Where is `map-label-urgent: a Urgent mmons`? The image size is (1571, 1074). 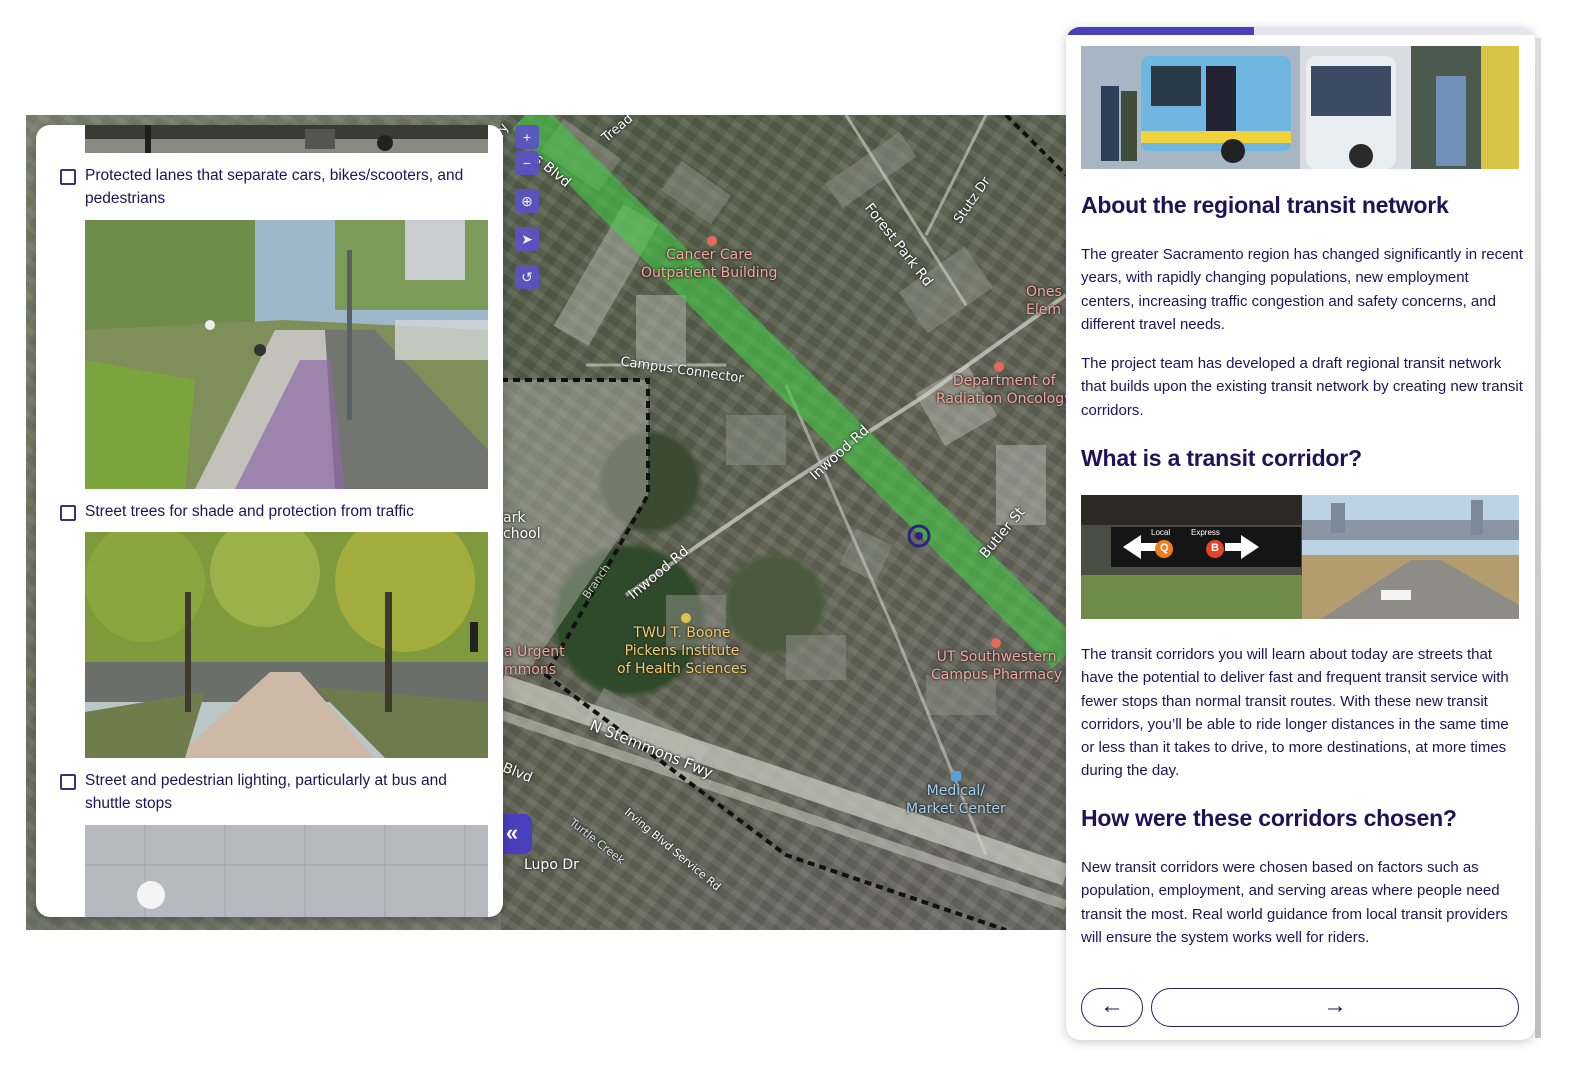
map-label-urgent: a Urgent mmons is located at coordinates (534, 661).